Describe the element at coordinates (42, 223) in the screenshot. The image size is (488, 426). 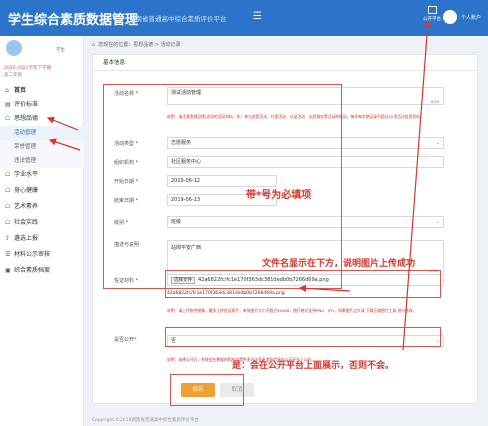
I see `sidebar-item-social: ☖ 社会实践` at that location.